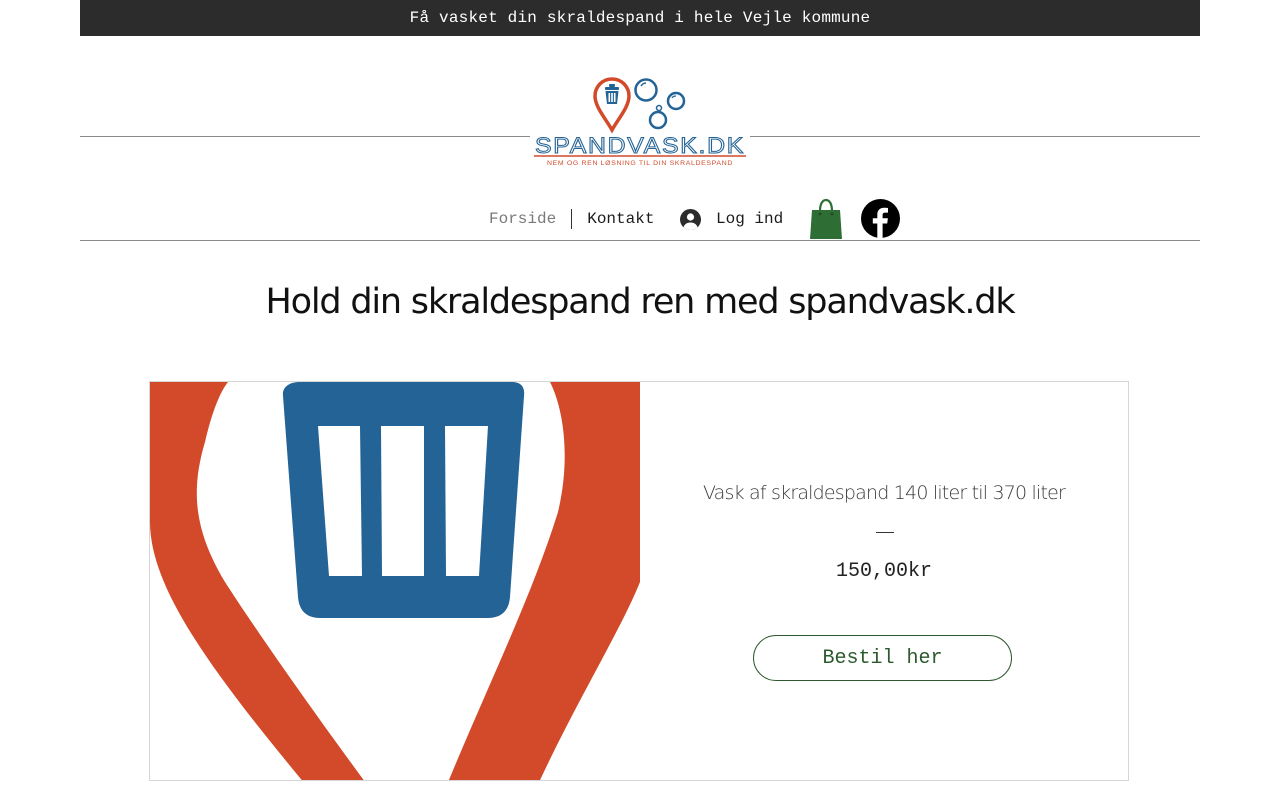 The height and width of the screenshot is (800, 1280). What do you see at coordinates (620, 219) in the screenshot?
I see `nav-item-kontakt: Kontakt` at bounding box center [620, 219].